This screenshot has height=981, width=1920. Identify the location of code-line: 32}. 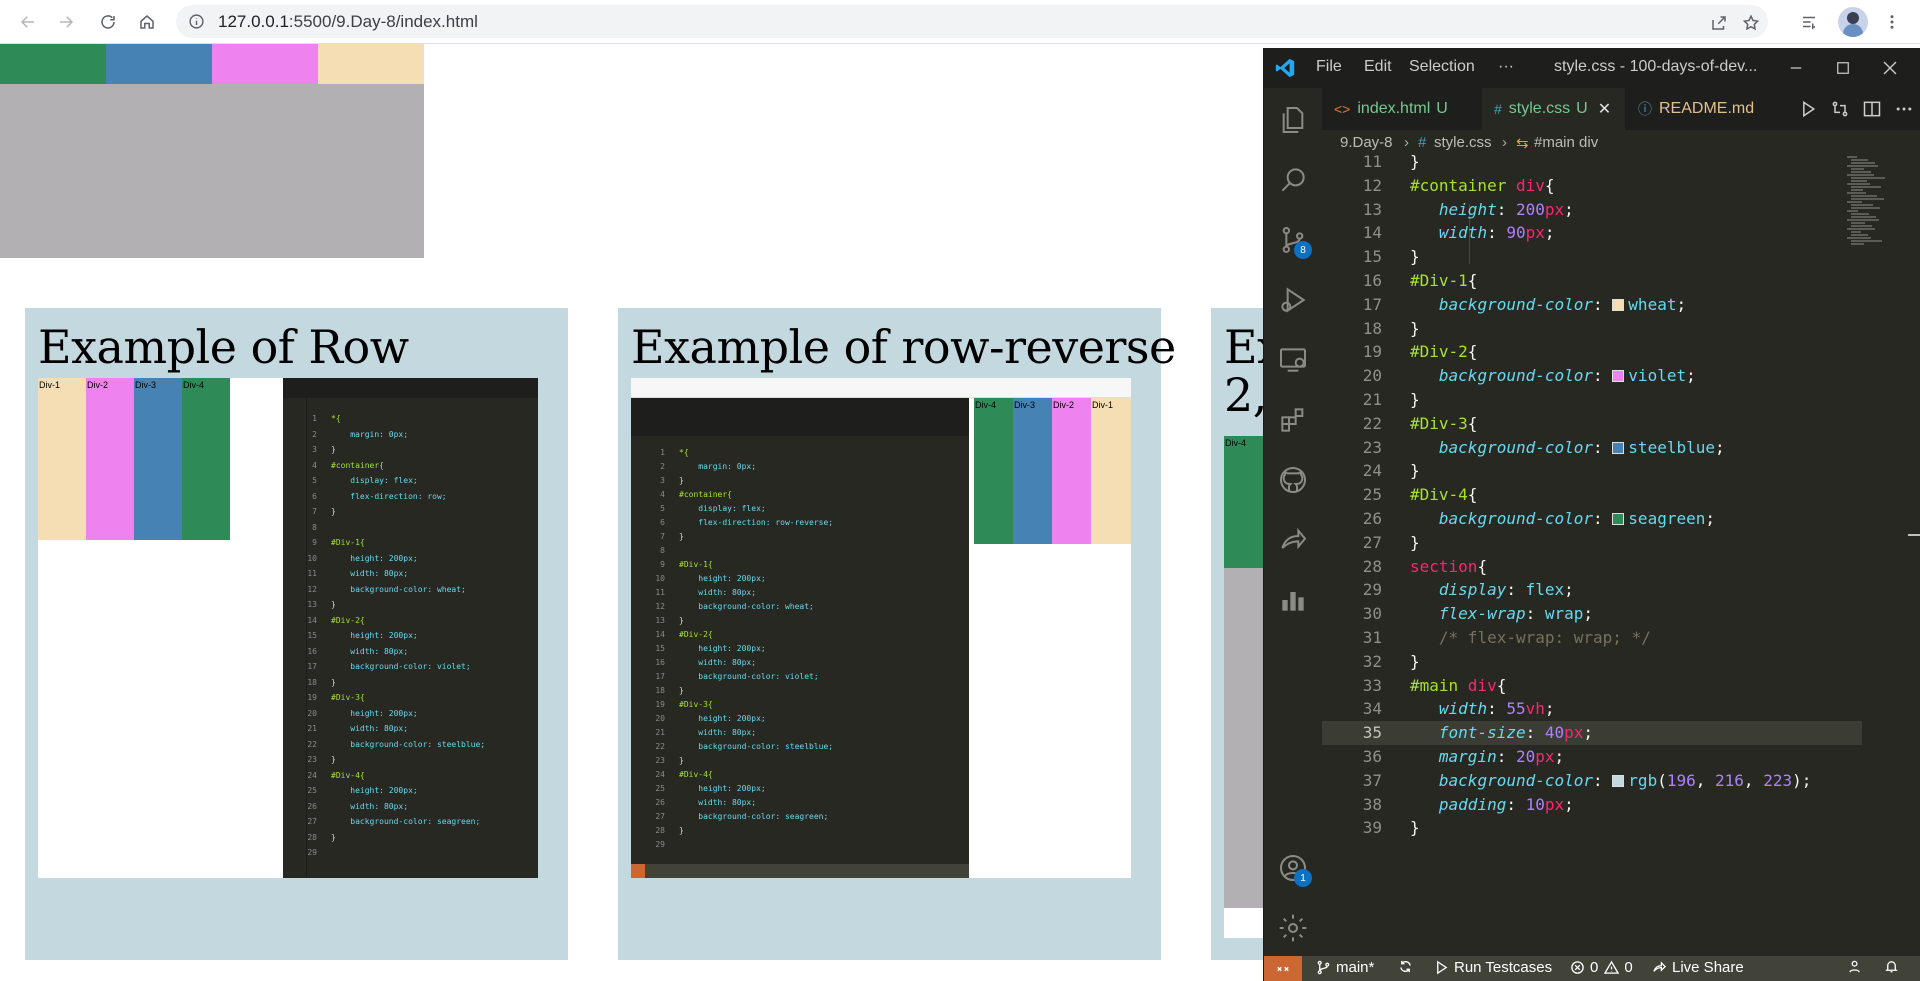
(1592, 662).